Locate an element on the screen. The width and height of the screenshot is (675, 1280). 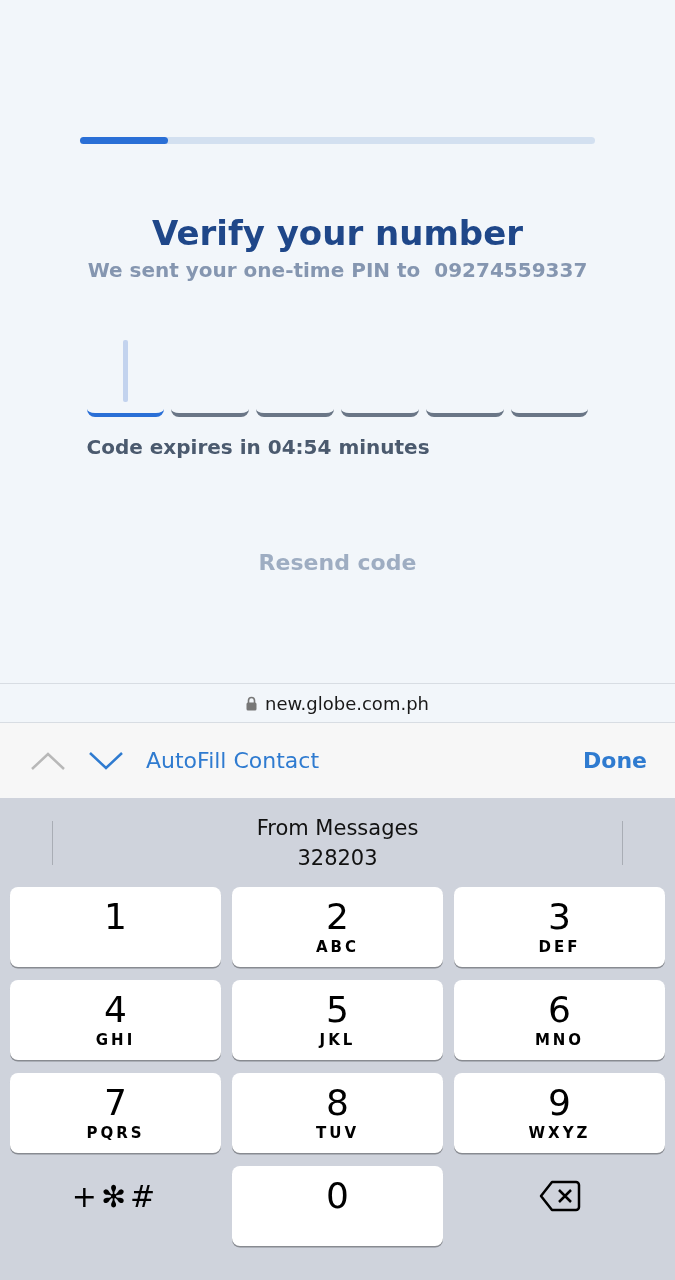
page-title: Verify your number is located at coordinates (337, 233).